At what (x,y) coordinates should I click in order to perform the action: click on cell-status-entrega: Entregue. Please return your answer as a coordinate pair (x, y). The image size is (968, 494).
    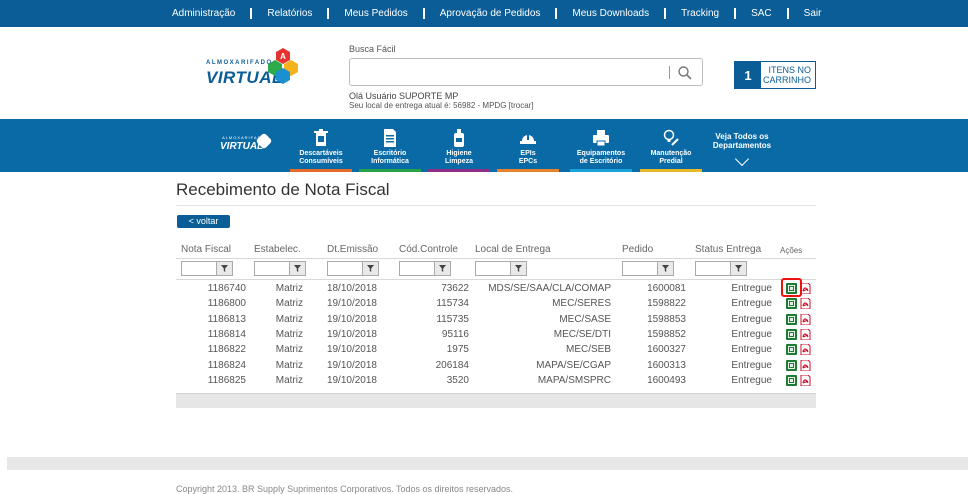
    Looking at the image, I should click on (751, 319).